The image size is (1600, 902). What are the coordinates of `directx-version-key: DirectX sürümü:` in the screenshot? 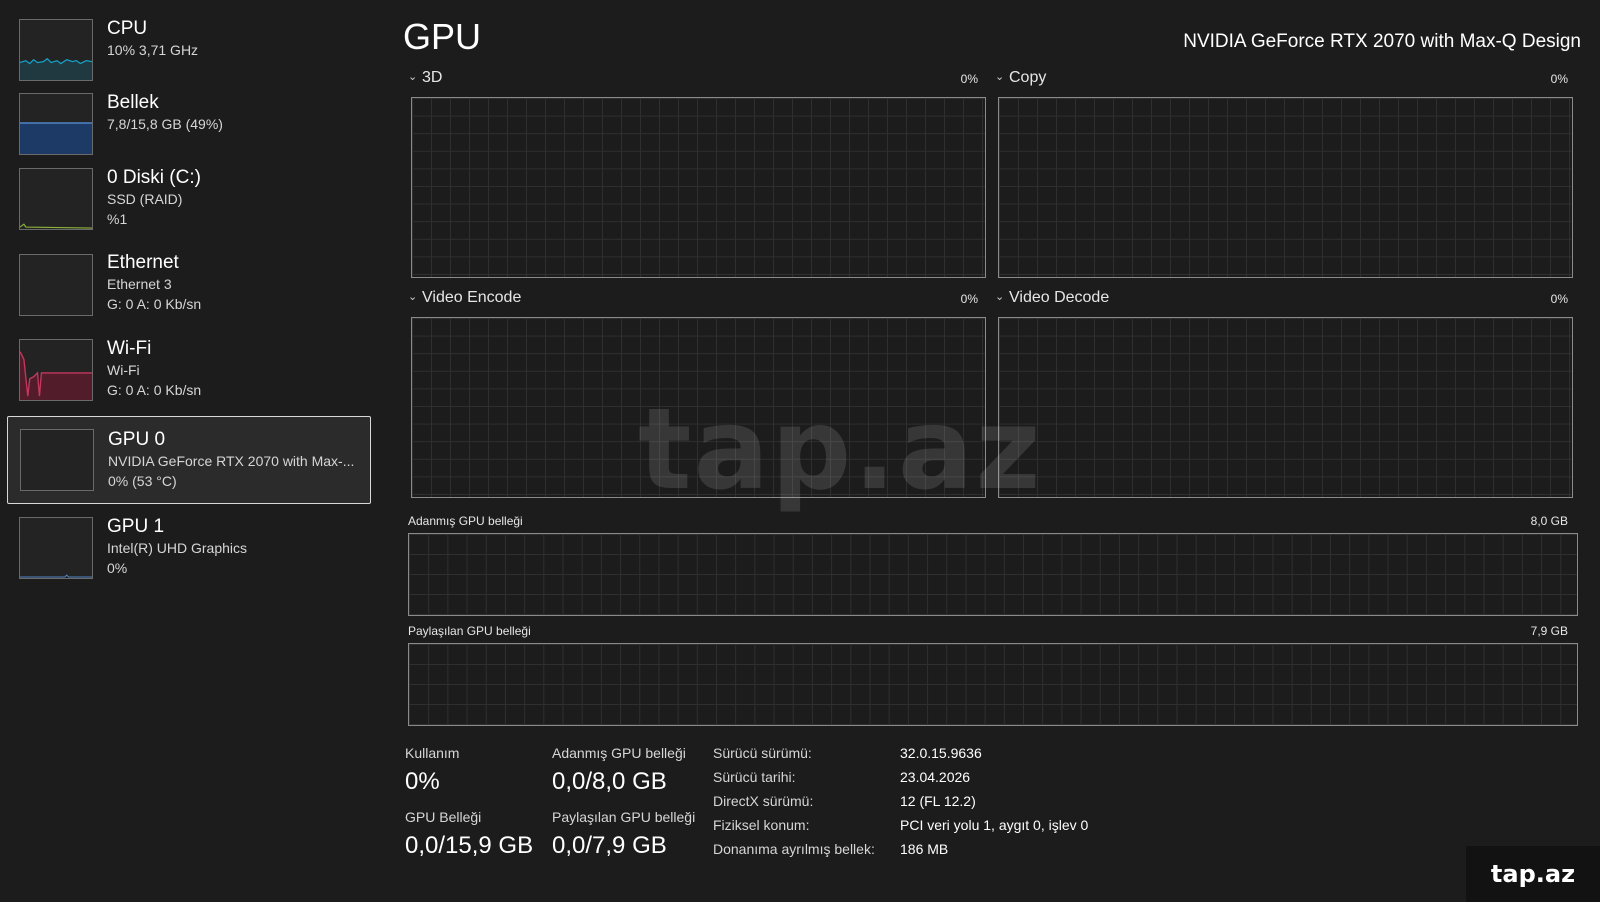 It's located at (763, 801).